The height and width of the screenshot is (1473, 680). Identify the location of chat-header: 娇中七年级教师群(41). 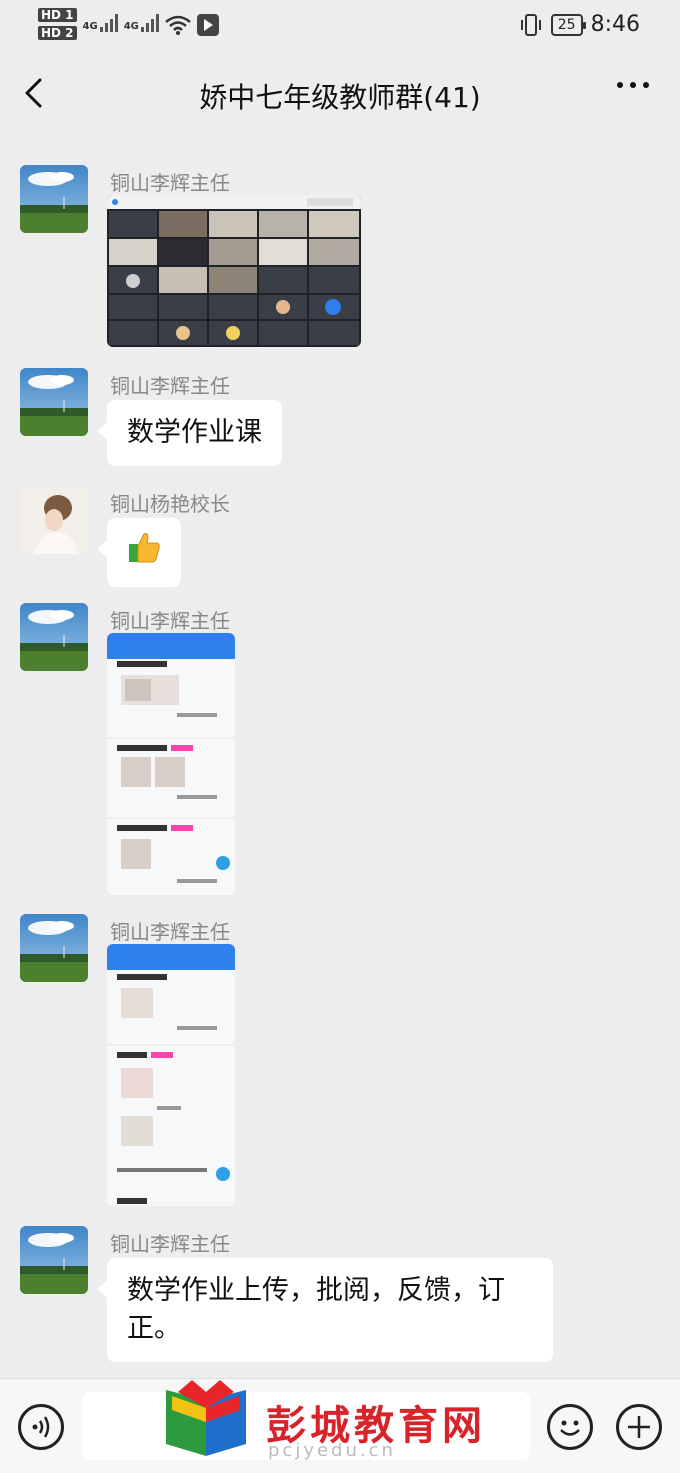
(340, 93).